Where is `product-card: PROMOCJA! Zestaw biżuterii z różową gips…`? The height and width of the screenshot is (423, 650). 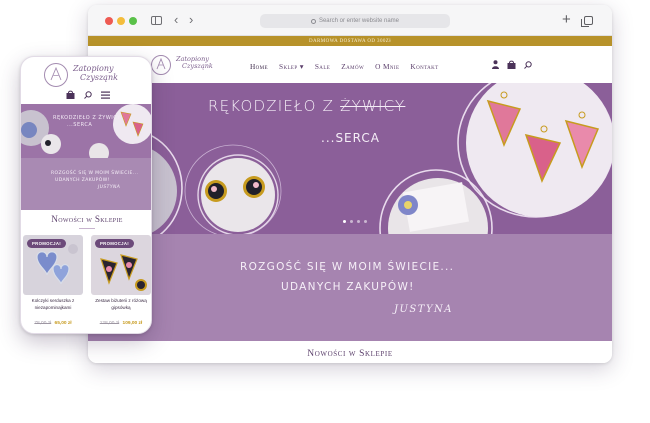
product-card: PROMOCJA! Zestaw biżuterii z różową gips… is located at coordinates (121, 283).